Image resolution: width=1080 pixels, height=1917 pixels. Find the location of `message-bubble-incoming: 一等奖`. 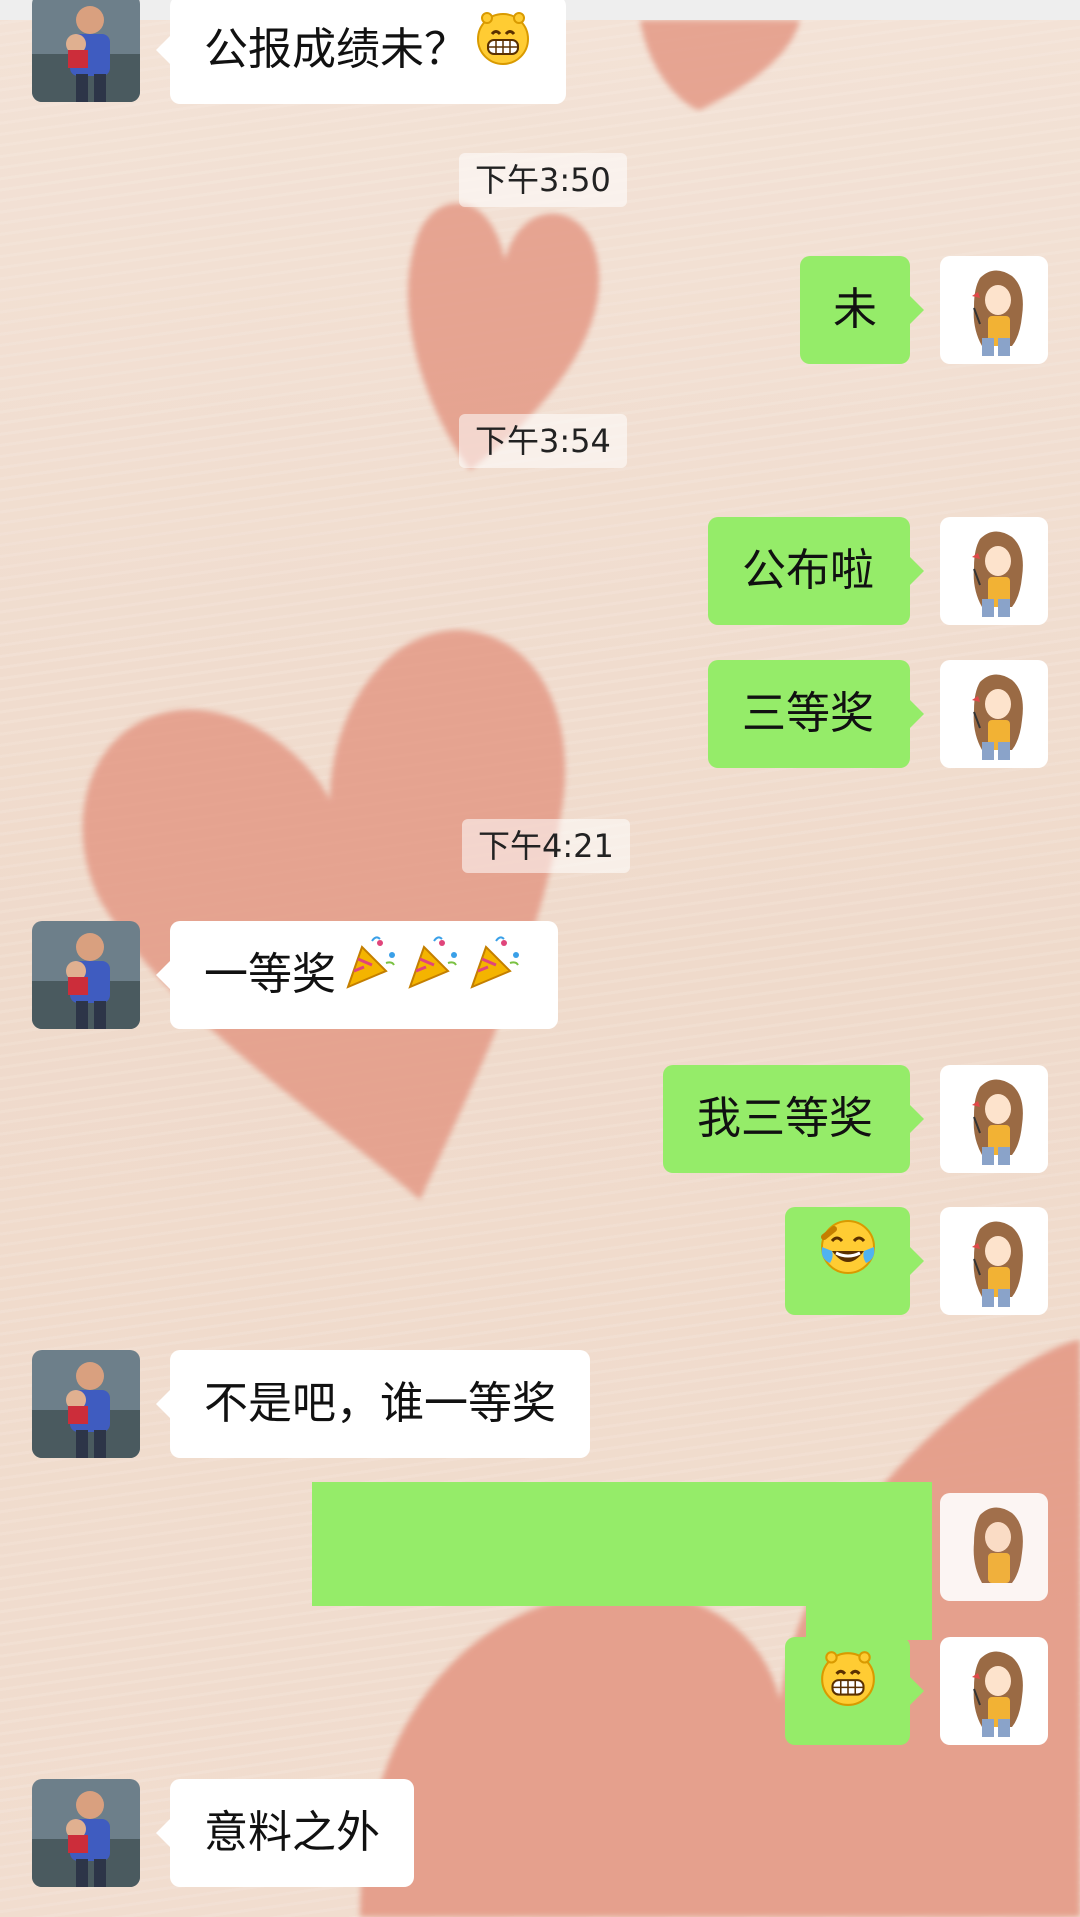

message-bubble-incoming: 一等奖 is located at coordinates (357, 976).